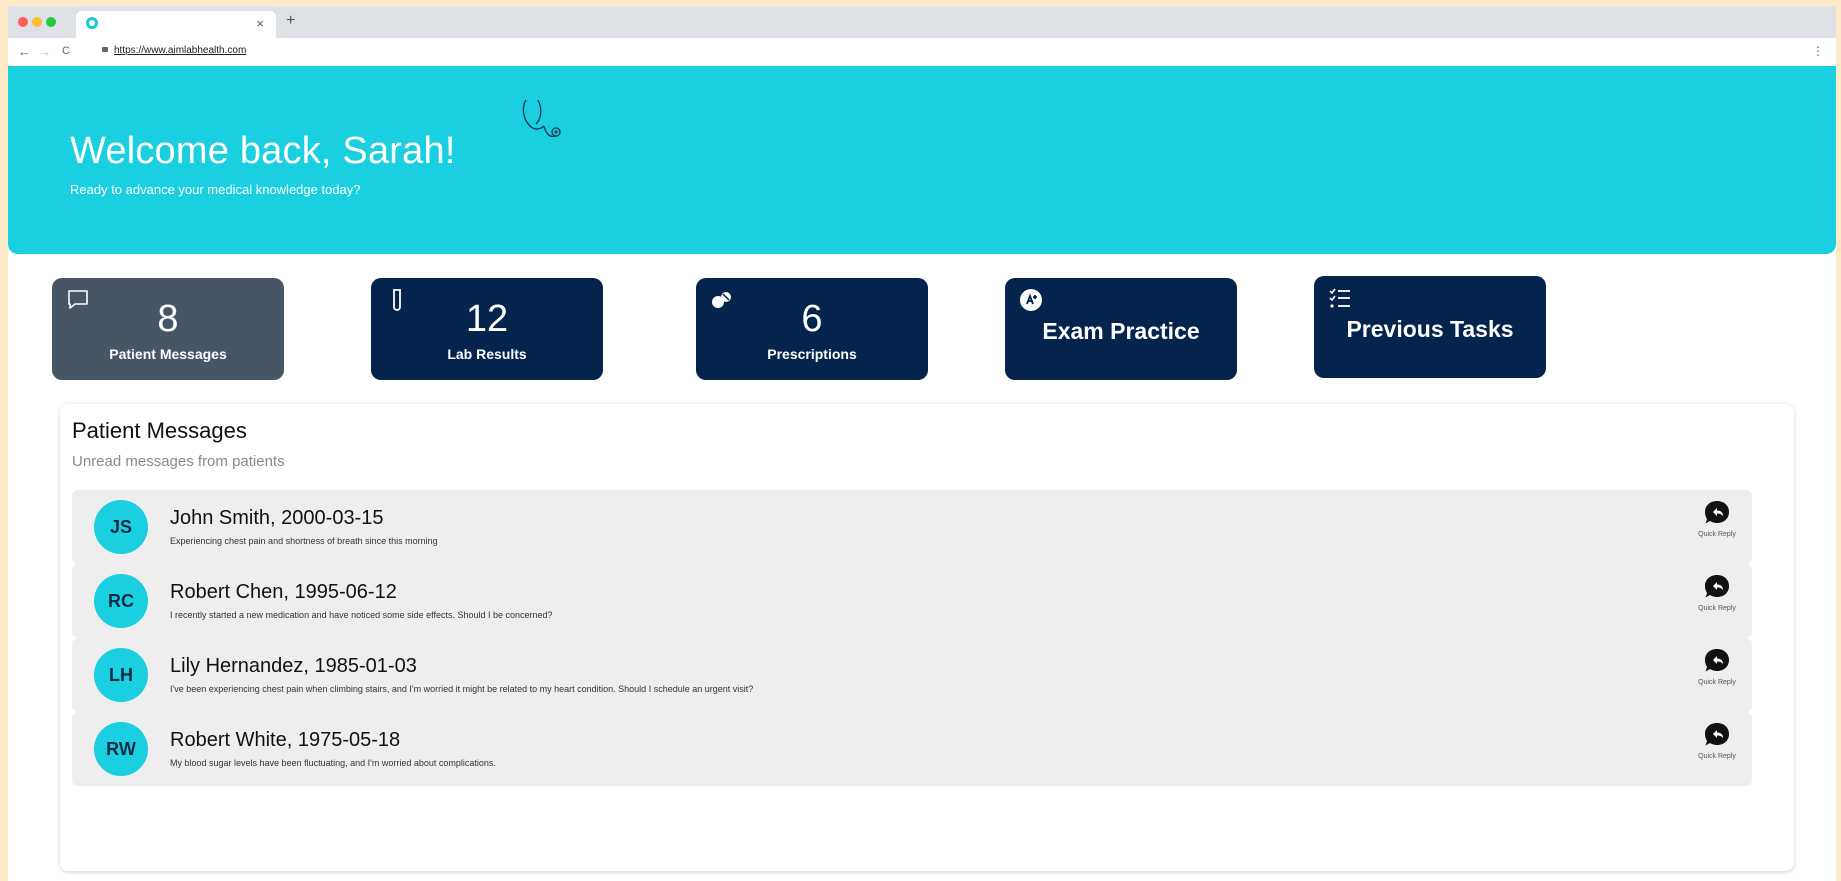 The image size is (1841, 881). I want to click on patient-messages-card: 8 Patient Messages, so click(168, 329).